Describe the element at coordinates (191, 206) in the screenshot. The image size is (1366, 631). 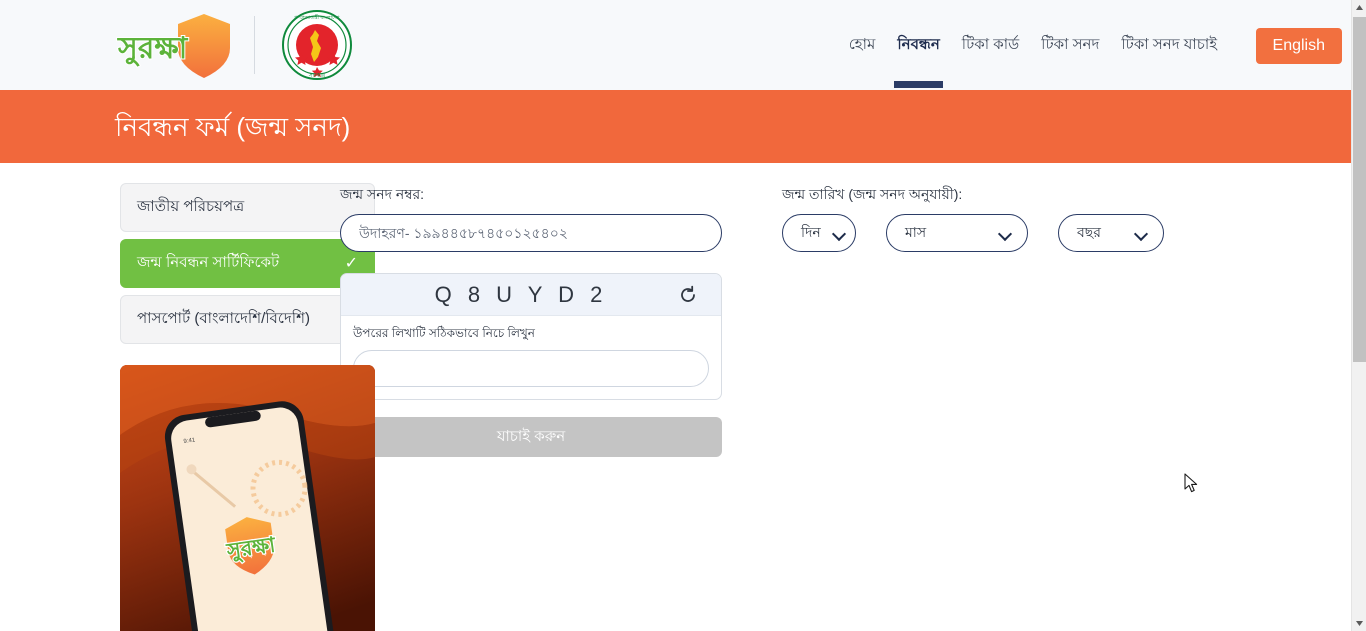
I see `id-option-label: জাতীয় পরিচয়পত্র` at that location.